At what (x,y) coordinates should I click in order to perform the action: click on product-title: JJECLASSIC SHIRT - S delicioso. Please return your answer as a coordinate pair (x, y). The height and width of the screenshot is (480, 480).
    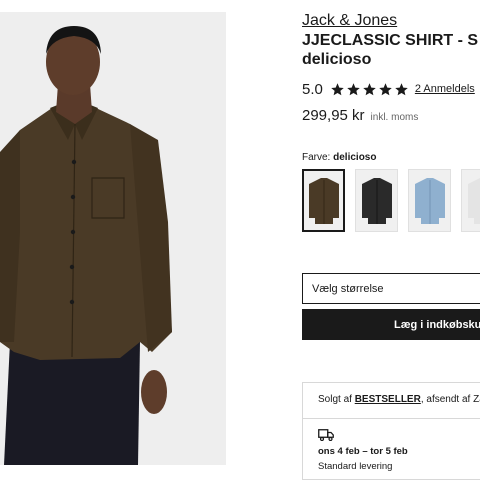
    Looking at the image, I should click on (390, 50).